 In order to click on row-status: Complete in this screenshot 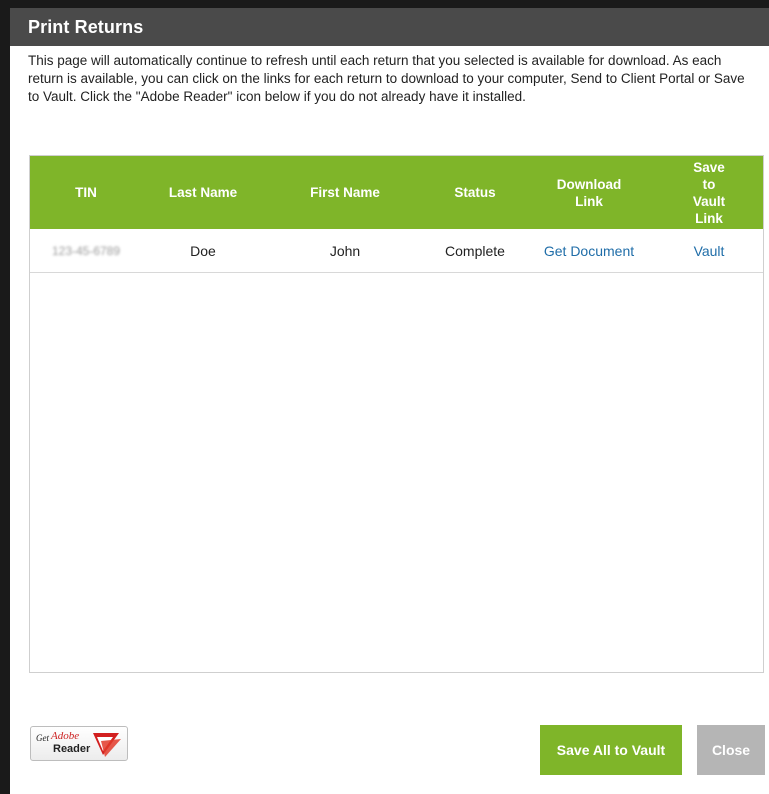, I will do `click(475, 250)`.